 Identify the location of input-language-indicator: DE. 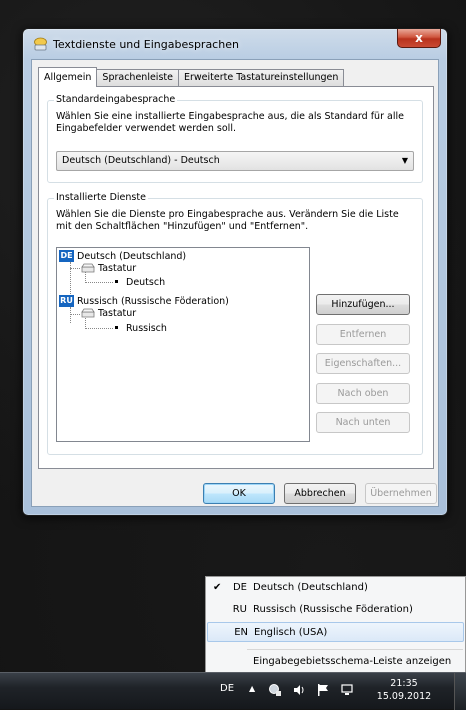
(227, 688).